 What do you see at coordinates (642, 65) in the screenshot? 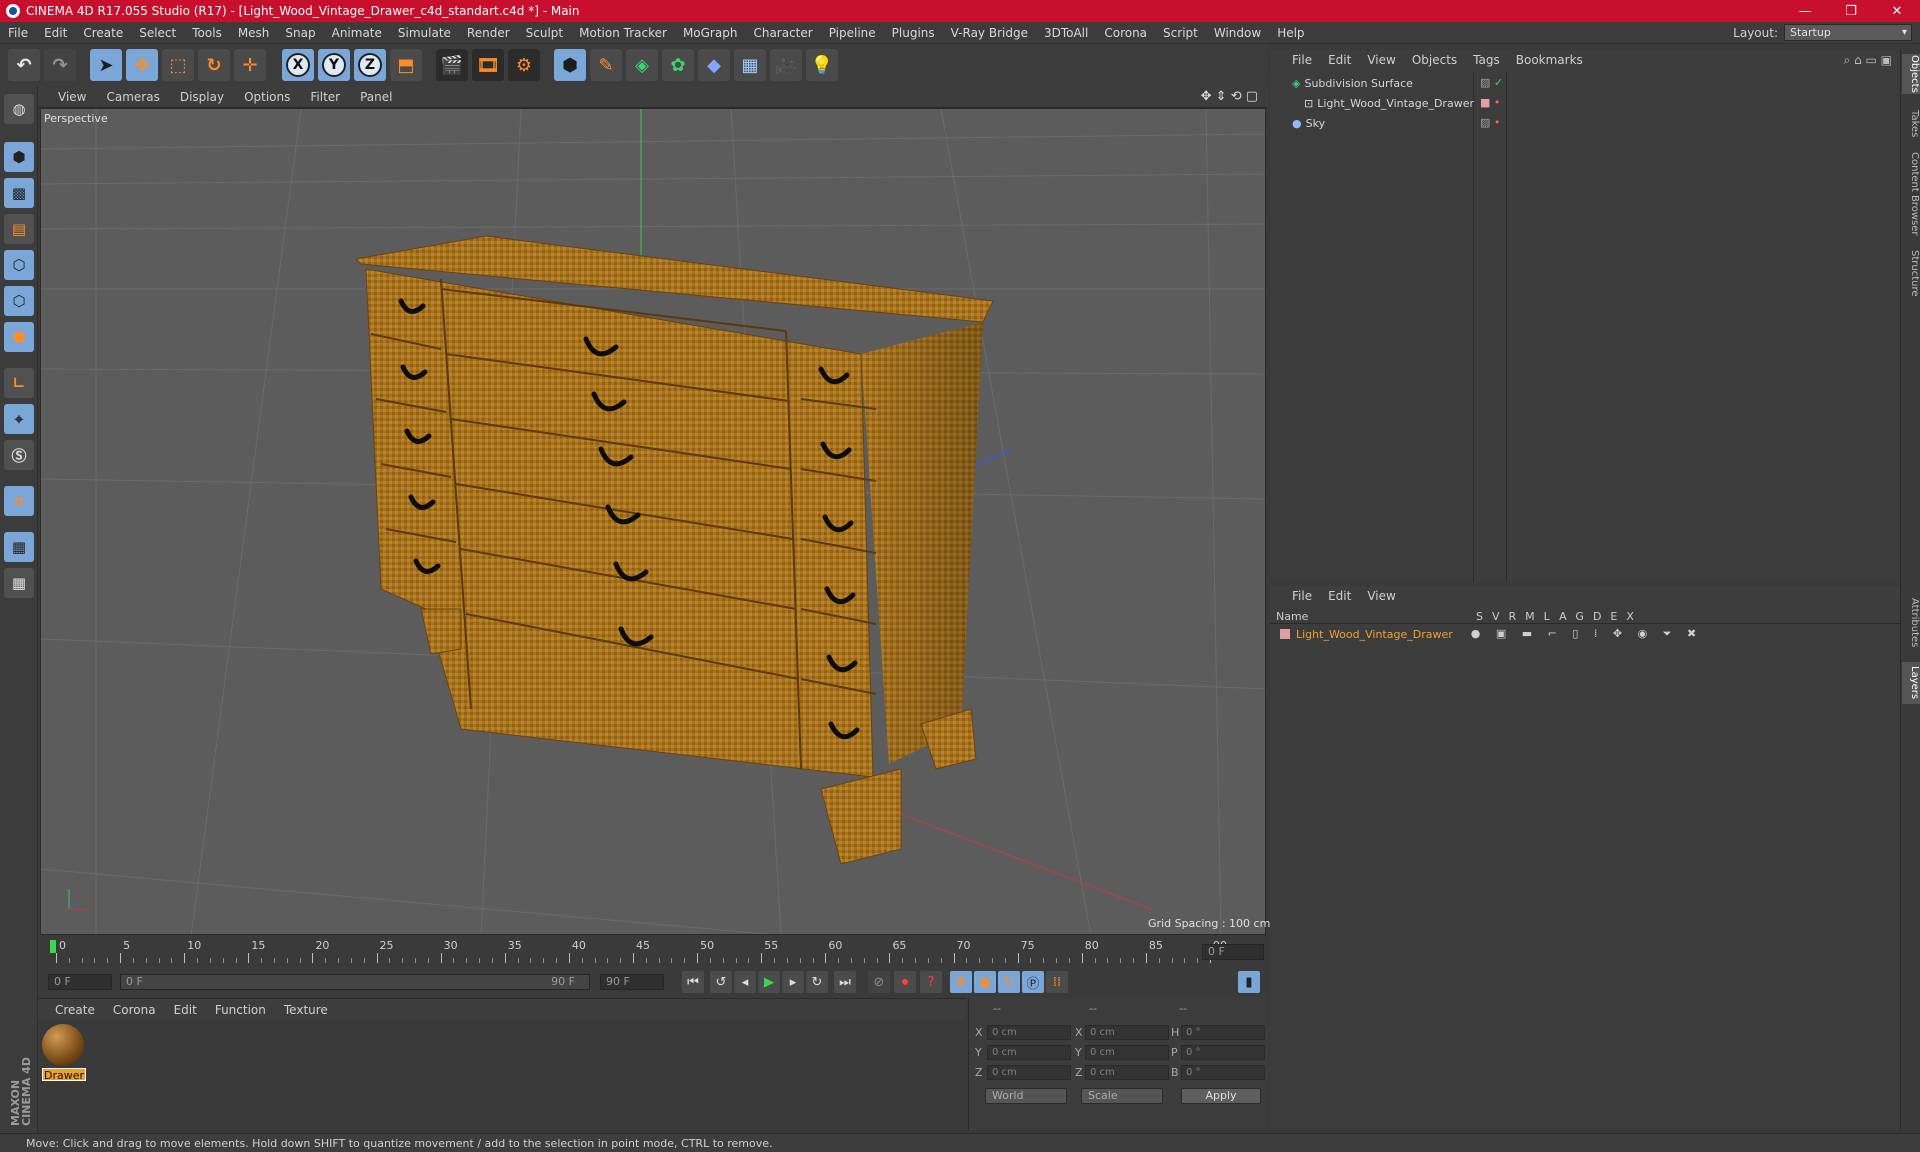
I see `add-subdivision-button: ◈` at bounding box center [642, 65].